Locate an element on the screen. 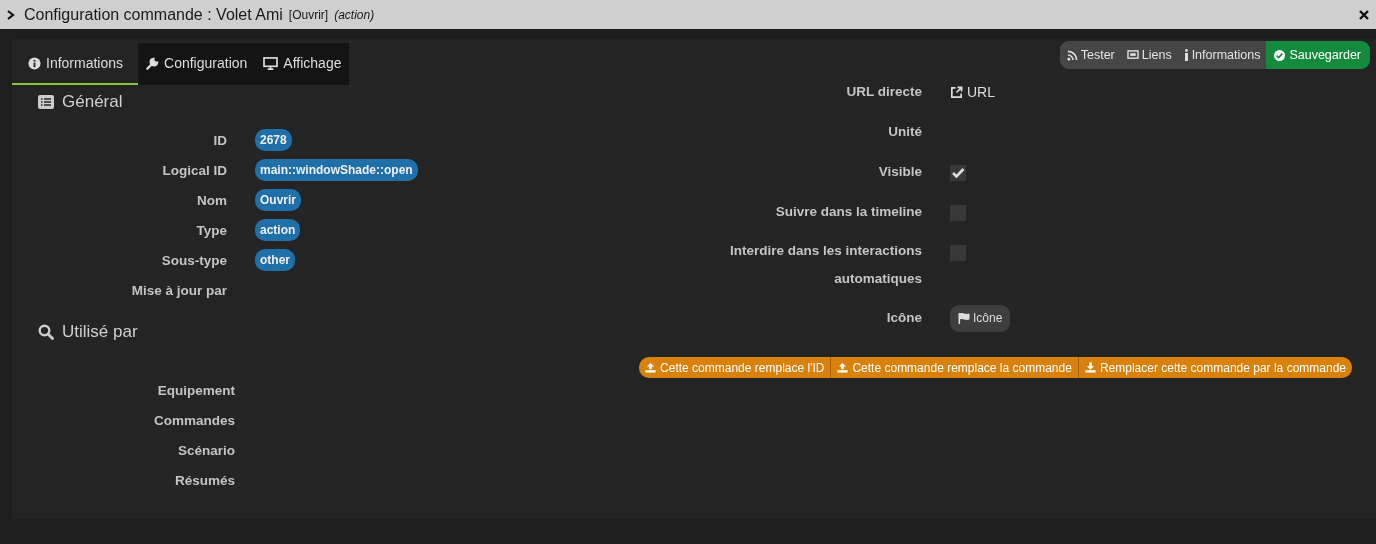 The width and height of the screenshot is (1376, 544). url-link: URL is located at coordinates (972, 92).